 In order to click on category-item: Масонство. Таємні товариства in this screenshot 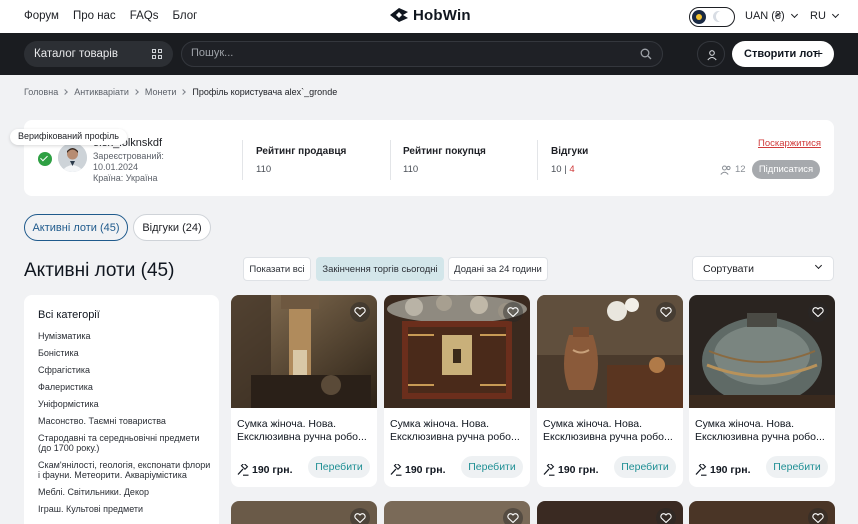, I will do `click(125, 421)`.